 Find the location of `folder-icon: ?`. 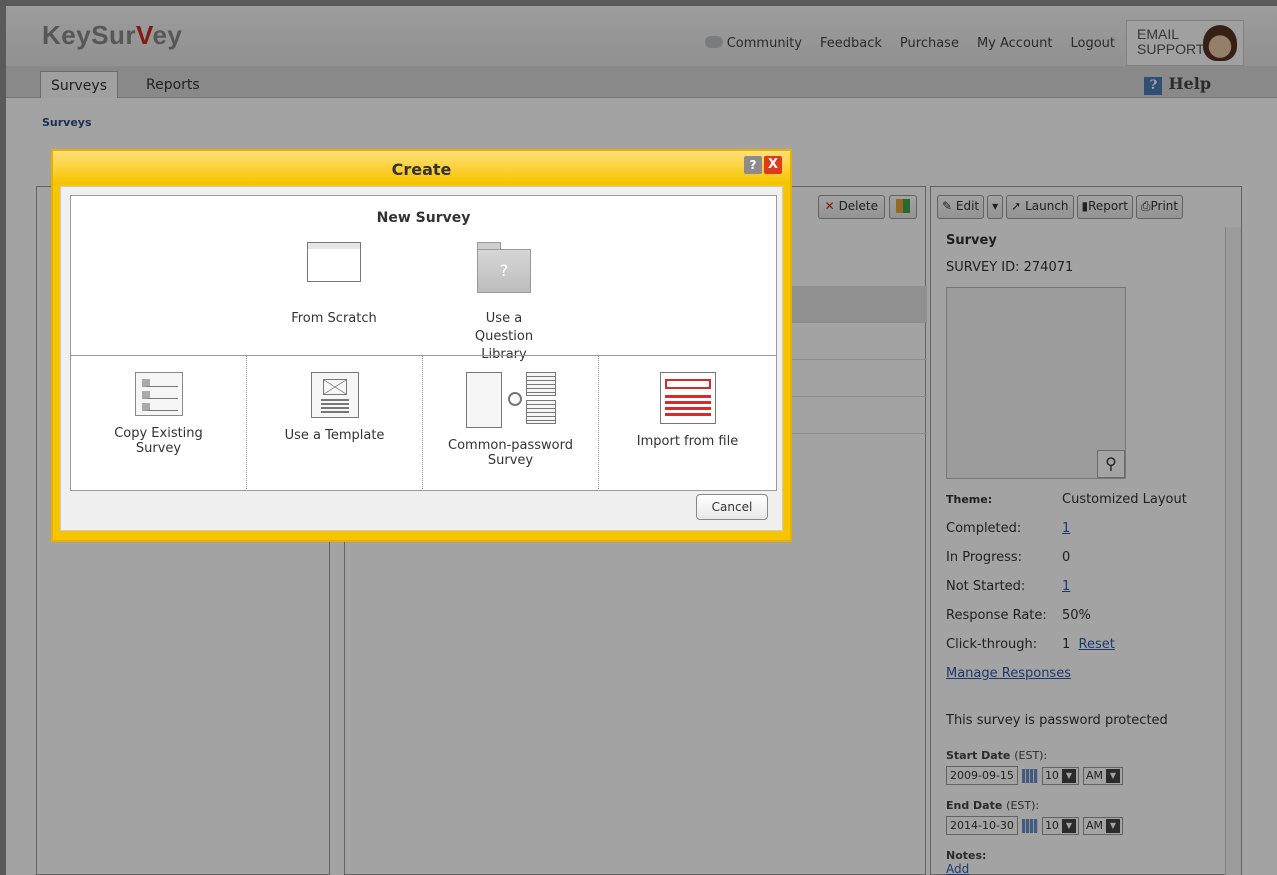

folder-icon: ? is located at coordinates (504, 268).